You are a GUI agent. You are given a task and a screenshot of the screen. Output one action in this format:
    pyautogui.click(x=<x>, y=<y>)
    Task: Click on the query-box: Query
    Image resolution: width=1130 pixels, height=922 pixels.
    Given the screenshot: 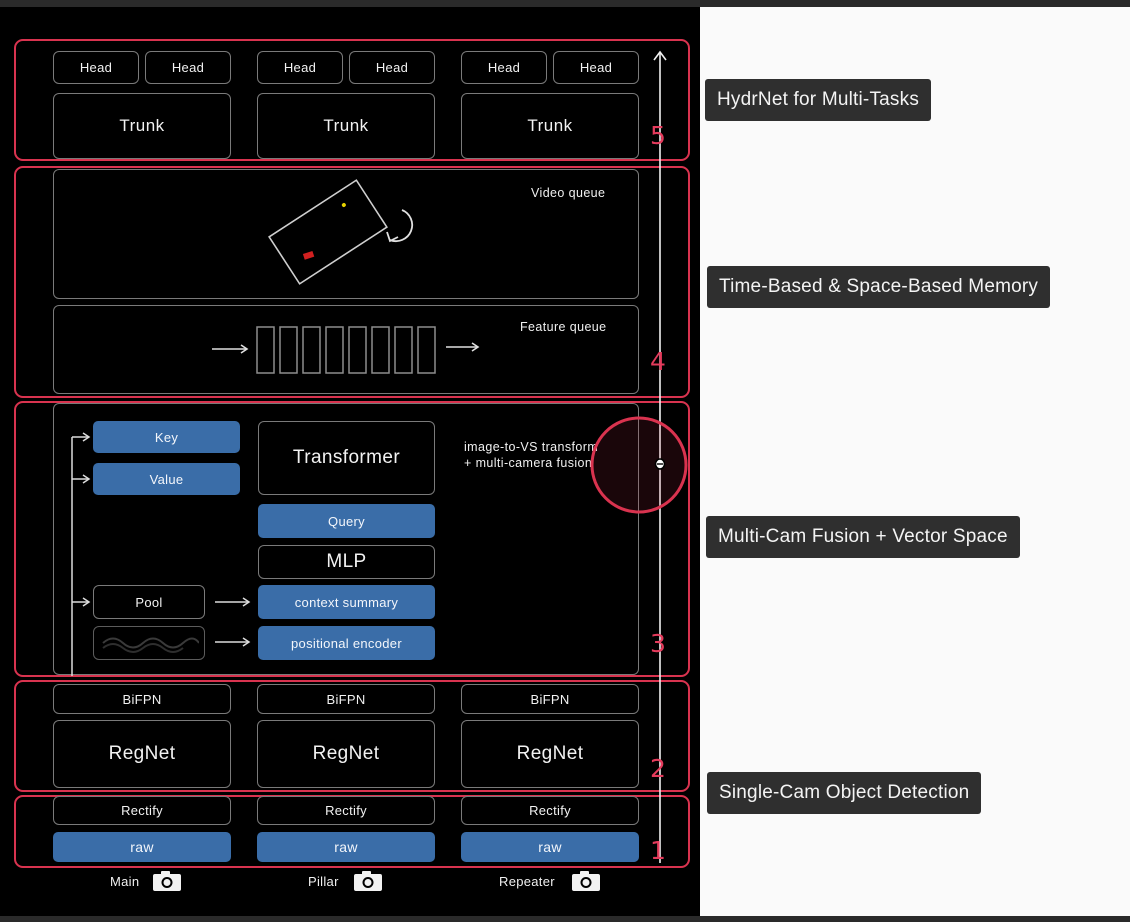 What is the action you would take?
    pyautogui.click(x=346, y=521)
    